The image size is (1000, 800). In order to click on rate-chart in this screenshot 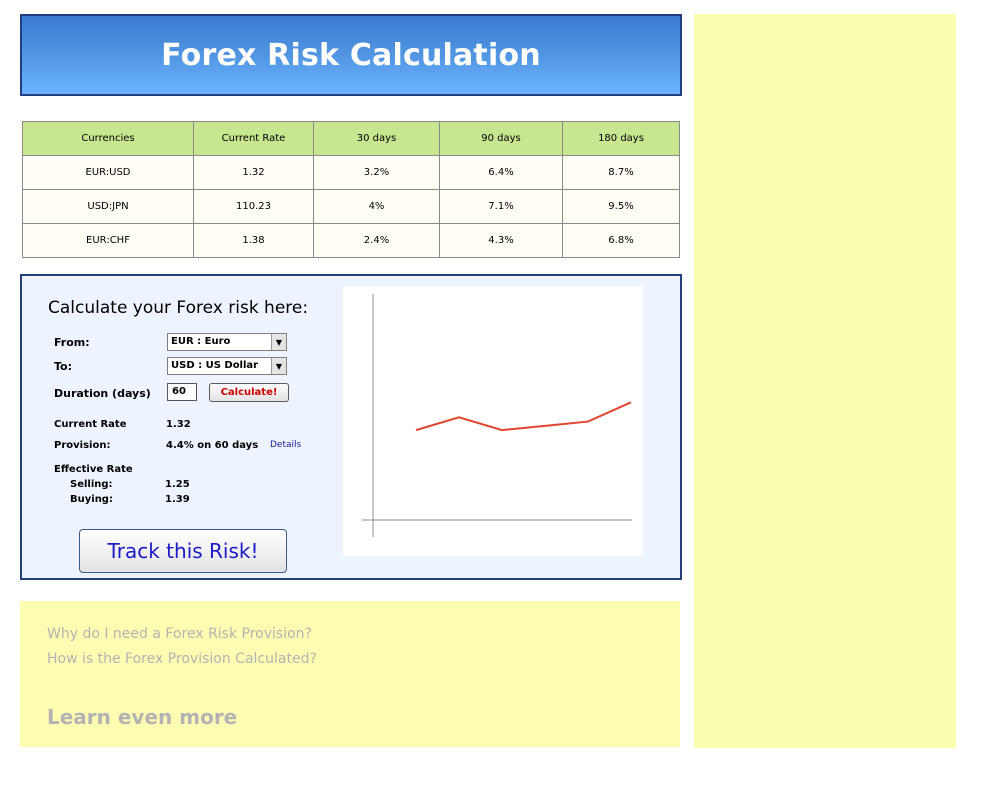, I will do `click(493, 421)`.